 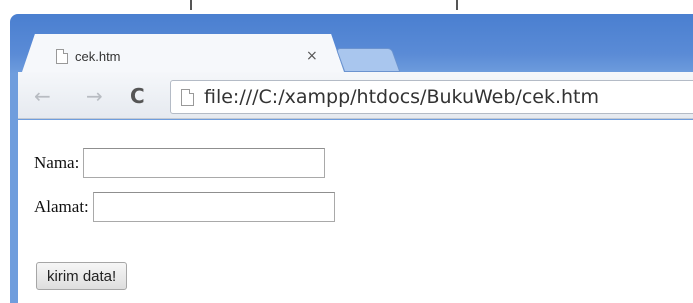 I want to click on alamat-label: Alamat:, so click(x=61, y=206).